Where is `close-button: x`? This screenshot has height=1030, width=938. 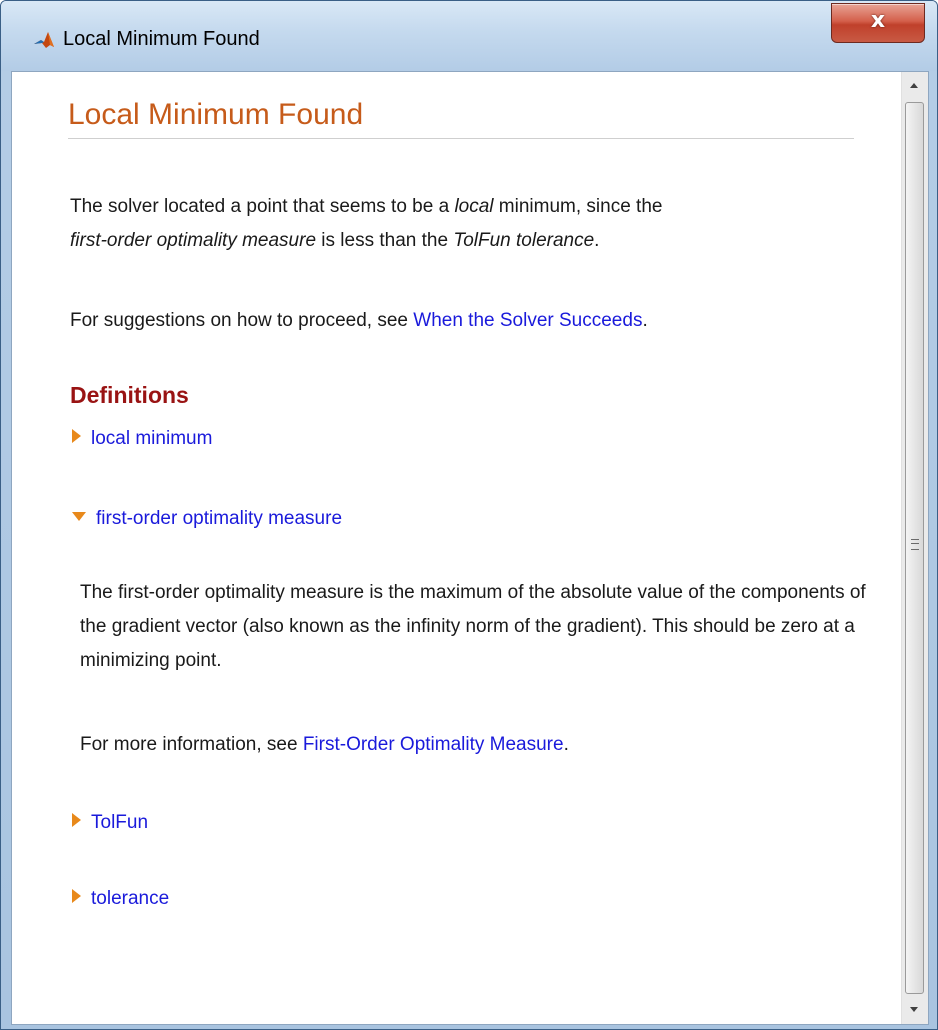
close-button: x is located at coordinates (878, 23).